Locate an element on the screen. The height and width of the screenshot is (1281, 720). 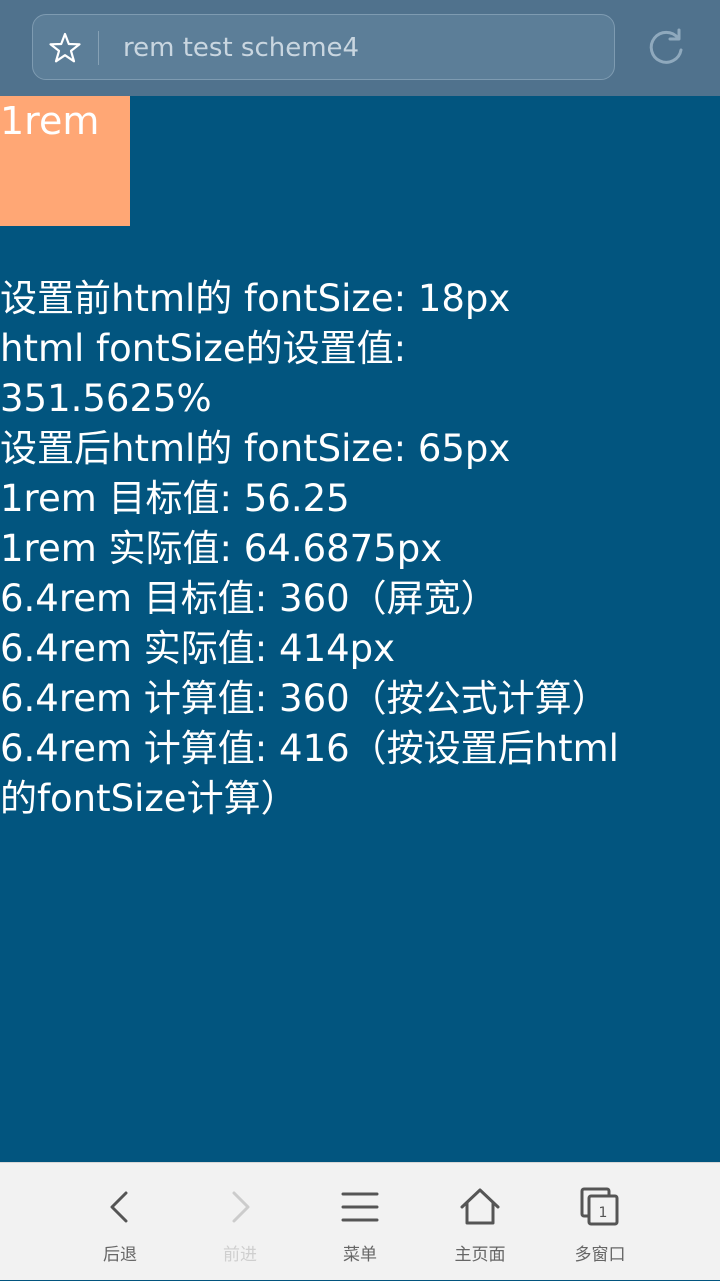
info-line-6-4rem-target: 6.4rem 目标值: 360（屏宽） is located at coordinates (249, 598).